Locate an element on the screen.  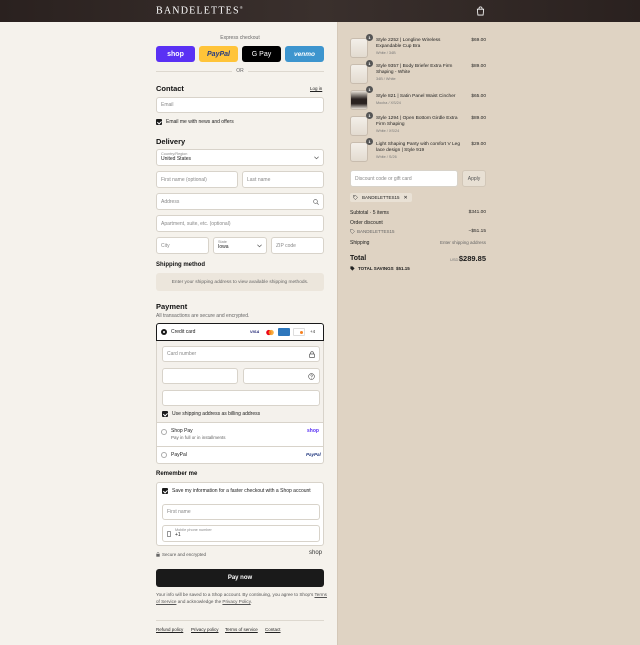
expiry-input is located at coordinates (200, 376).